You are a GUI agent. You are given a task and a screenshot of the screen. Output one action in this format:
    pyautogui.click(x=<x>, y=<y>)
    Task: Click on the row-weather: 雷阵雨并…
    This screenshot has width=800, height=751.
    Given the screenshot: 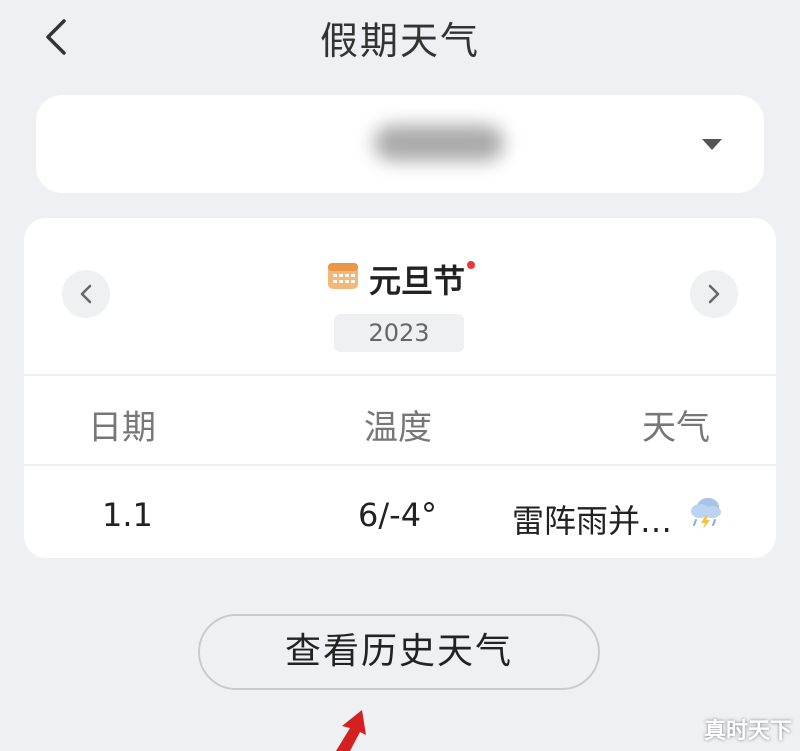 What is the action you would take?
    pyautogui.click(x=592, y=521)
    